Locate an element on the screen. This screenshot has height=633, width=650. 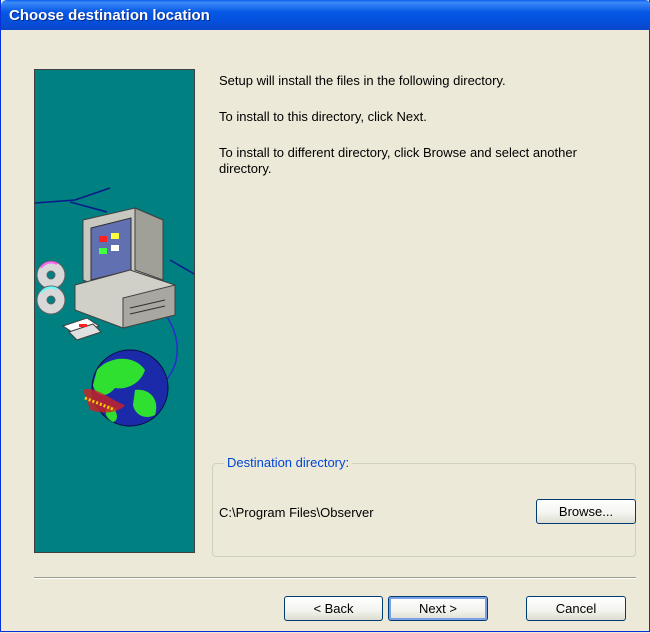
next-button: Next > is located at coordinates (438, 608).